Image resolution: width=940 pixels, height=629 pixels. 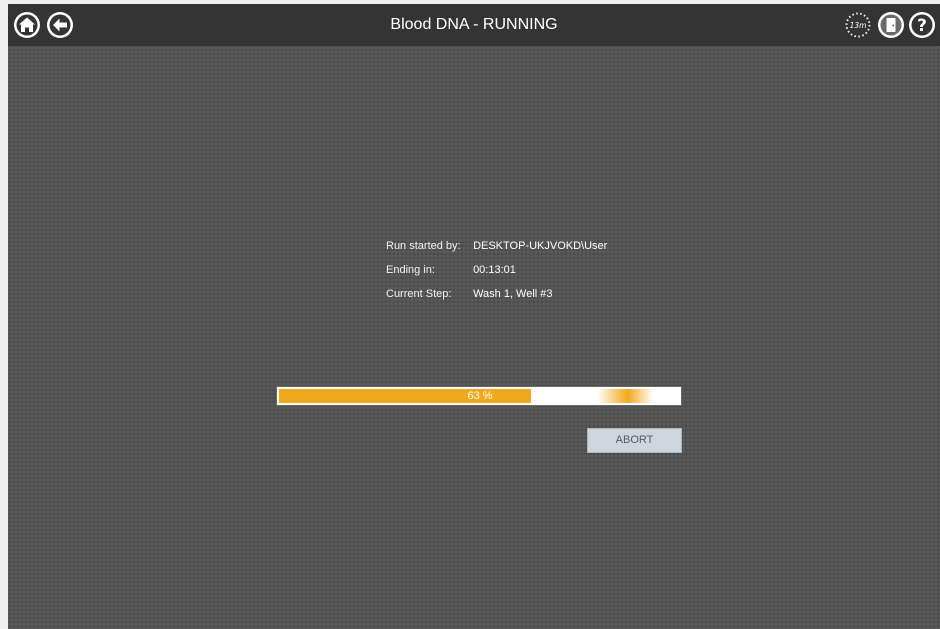 What do you see at coordinates (423, 246) in the screenshot?
I see `run-started-by-label: Run started by:` at bounding box center [423, 246].